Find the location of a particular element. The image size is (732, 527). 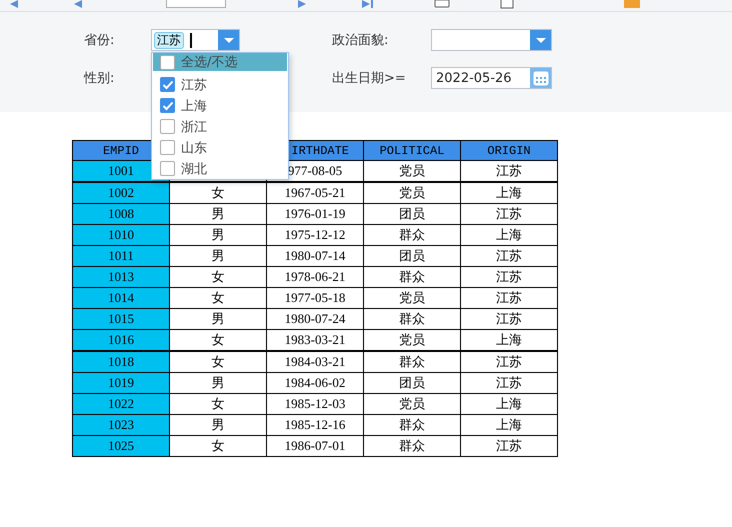

id-cell: 1014 is located at coordinates (121, 298).